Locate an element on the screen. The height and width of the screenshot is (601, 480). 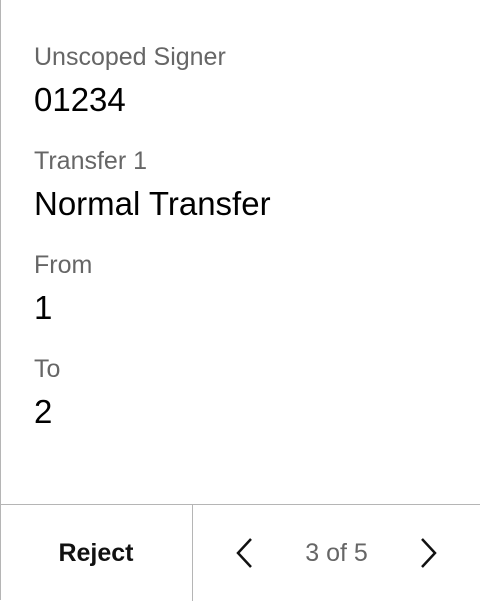
chevron-left-icon is located at coordinates (244, 553).